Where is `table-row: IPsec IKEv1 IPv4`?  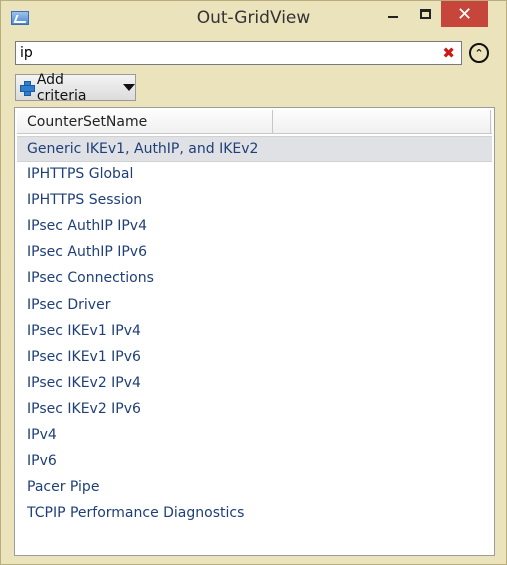 table-row: IPsec IKEv1 IPv4 is located at coordinates (254, 332).